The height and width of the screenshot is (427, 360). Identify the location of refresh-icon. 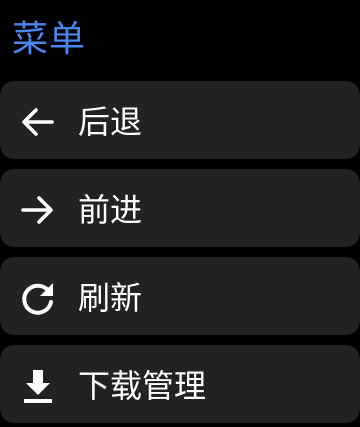
(38, 298).